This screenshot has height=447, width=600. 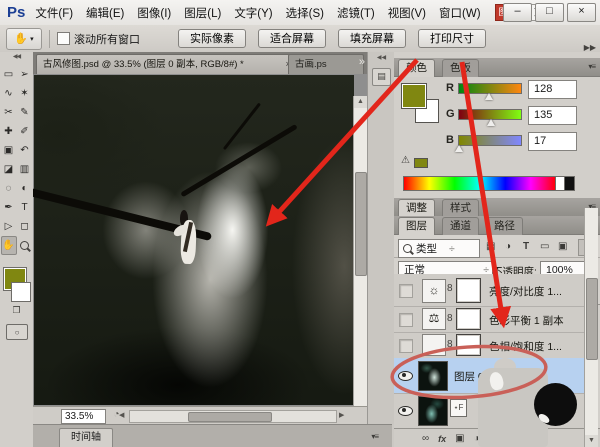 What do you see at coordinates (25, 169) in the screenshot?
I see `gradient-tool: ▥` at bounding box center [25, 169].